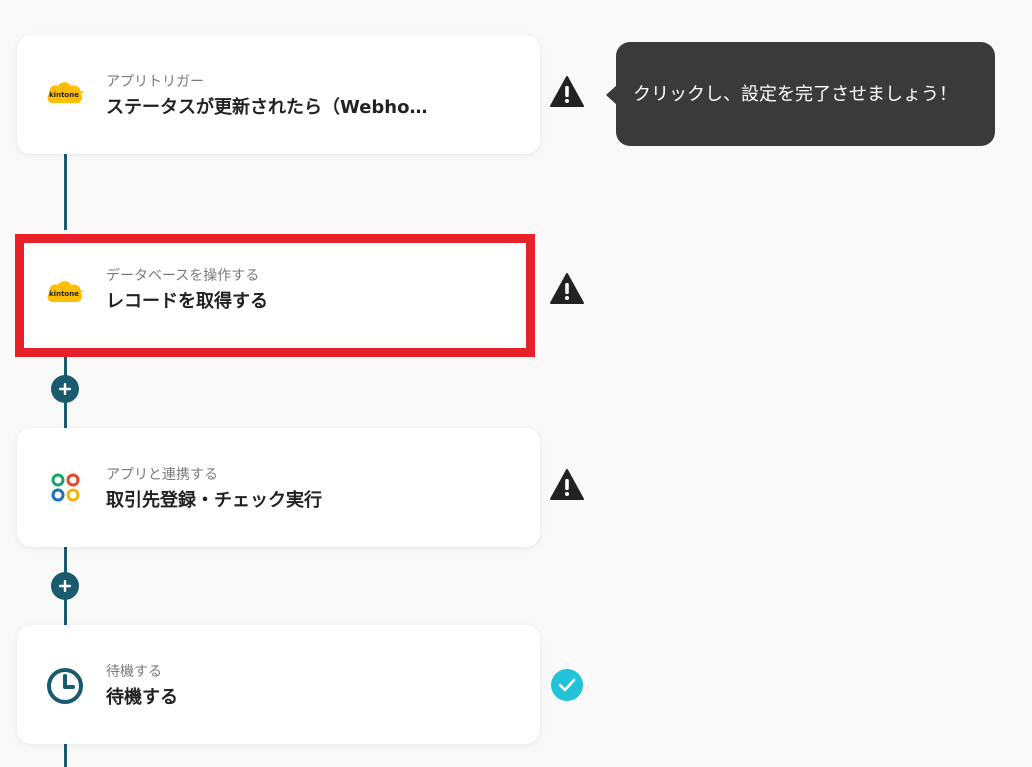  Describe the element at coordinates (214, 500) in the screenshot. I see `step-title: 取引先登録・チェック実行` at that location.